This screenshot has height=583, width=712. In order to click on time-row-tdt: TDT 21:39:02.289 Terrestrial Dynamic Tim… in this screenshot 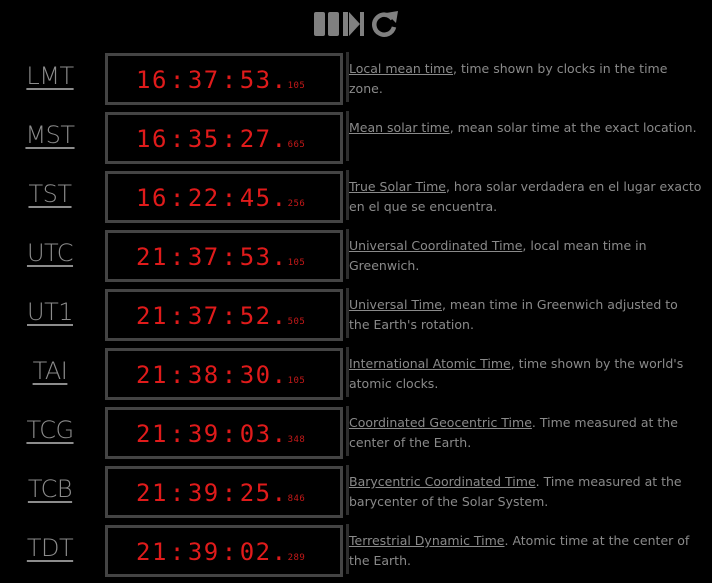, I will do `click(356, 553)`.